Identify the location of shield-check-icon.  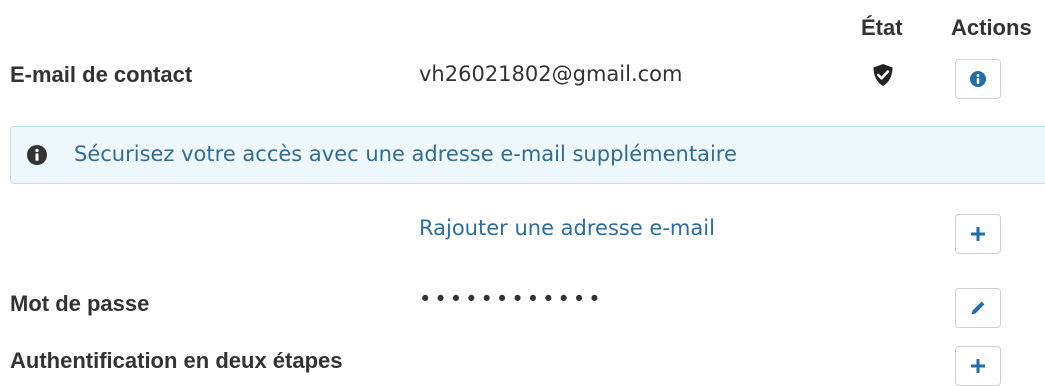
(883, 75).